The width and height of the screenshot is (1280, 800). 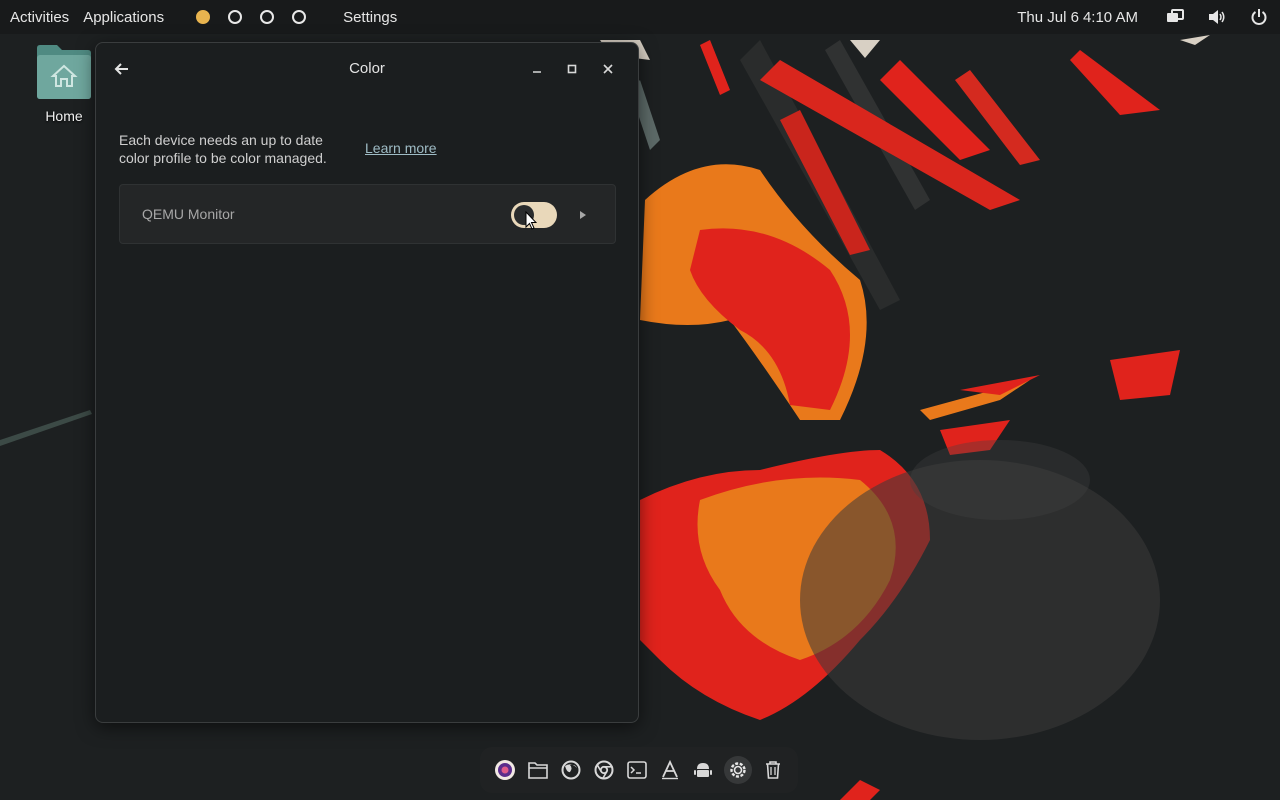 I want to click on desktop-home-label: Home, so click(x=64, y=116).